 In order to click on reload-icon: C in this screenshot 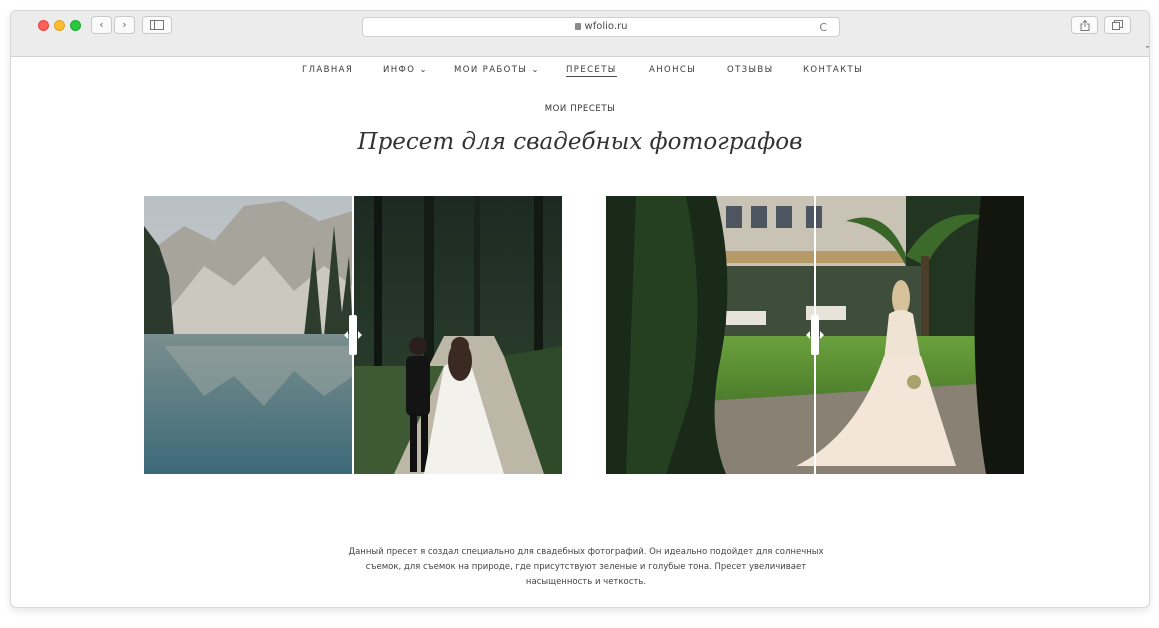, I will do `click(823, 27)`.